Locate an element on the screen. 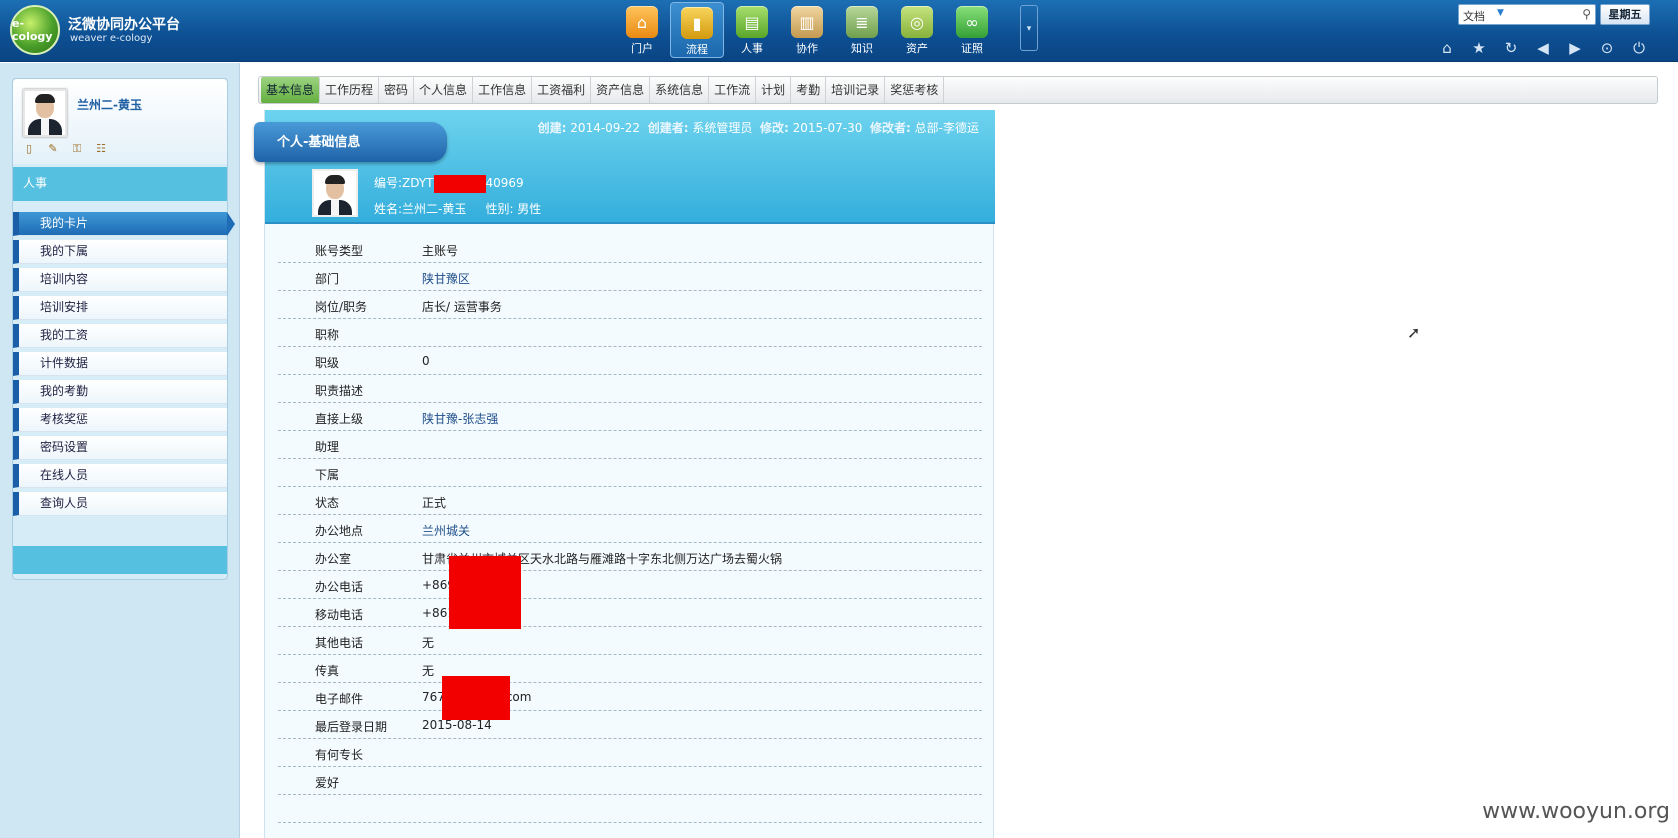 This screenshot has height=838, width=1678. field-row: 职责描述 is located at coordinates (630, 389).